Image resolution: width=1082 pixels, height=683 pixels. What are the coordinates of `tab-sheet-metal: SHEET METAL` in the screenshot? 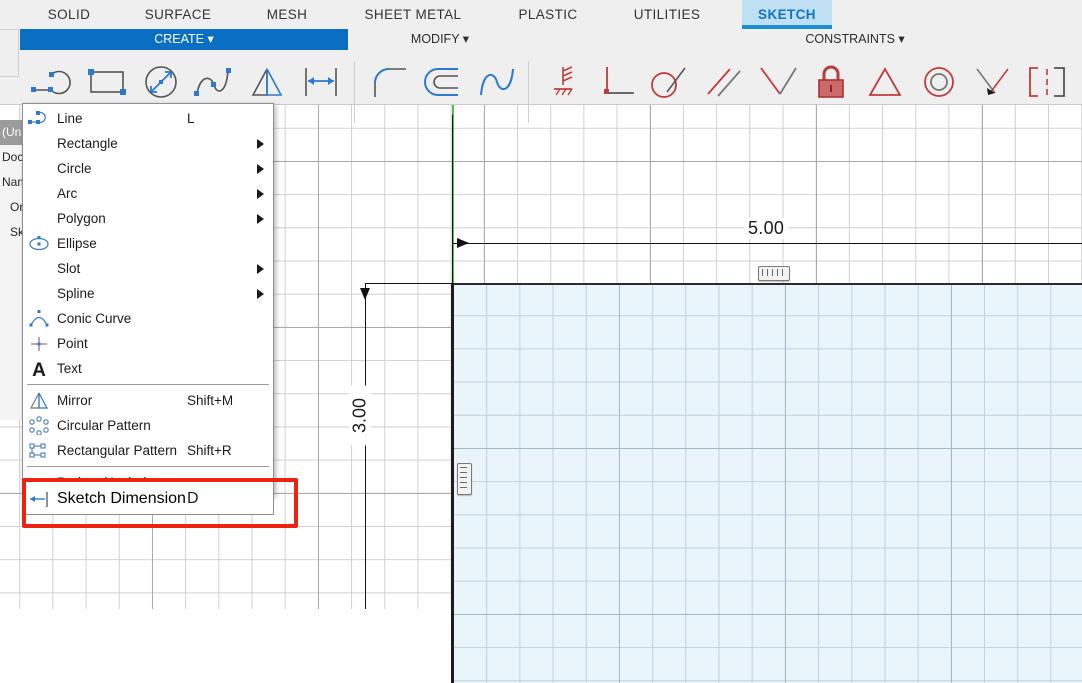 It's located at (413, 14).